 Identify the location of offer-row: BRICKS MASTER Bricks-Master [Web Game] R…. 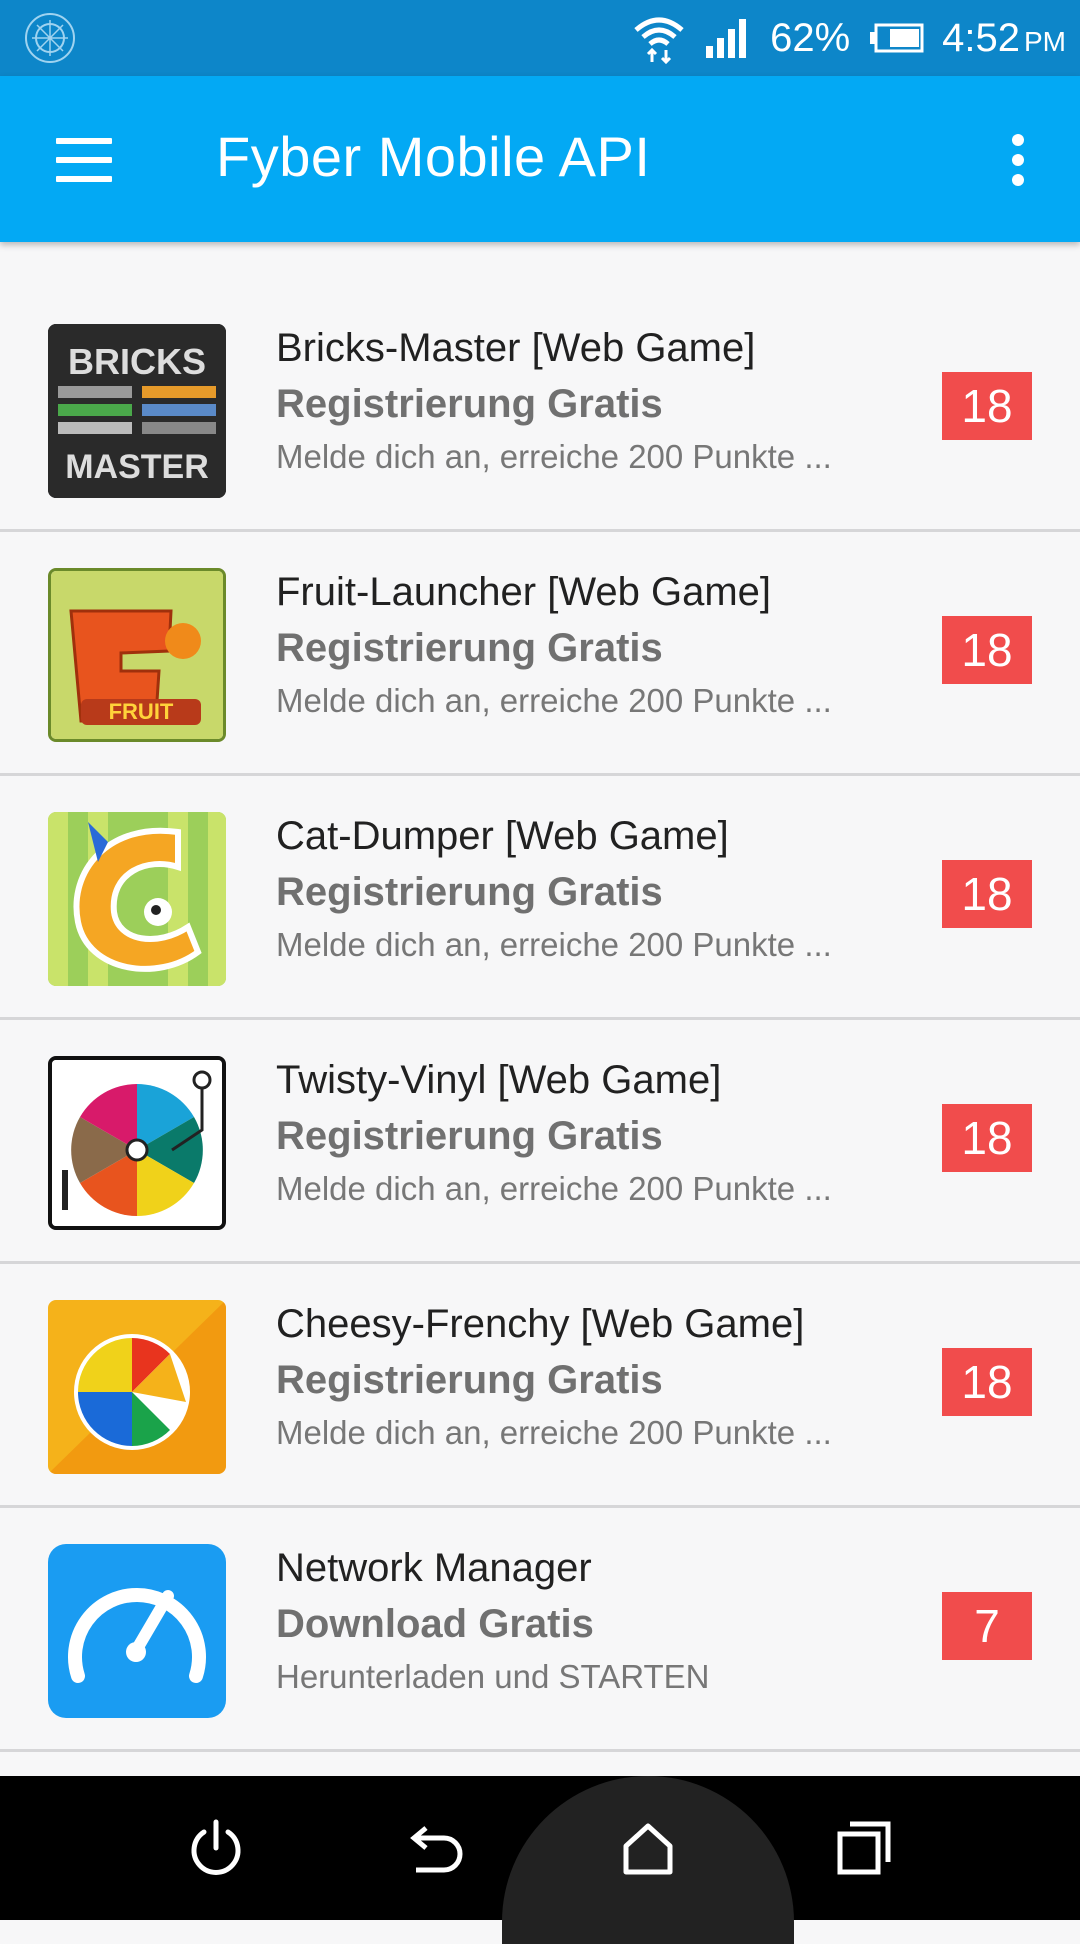
(540, 410).